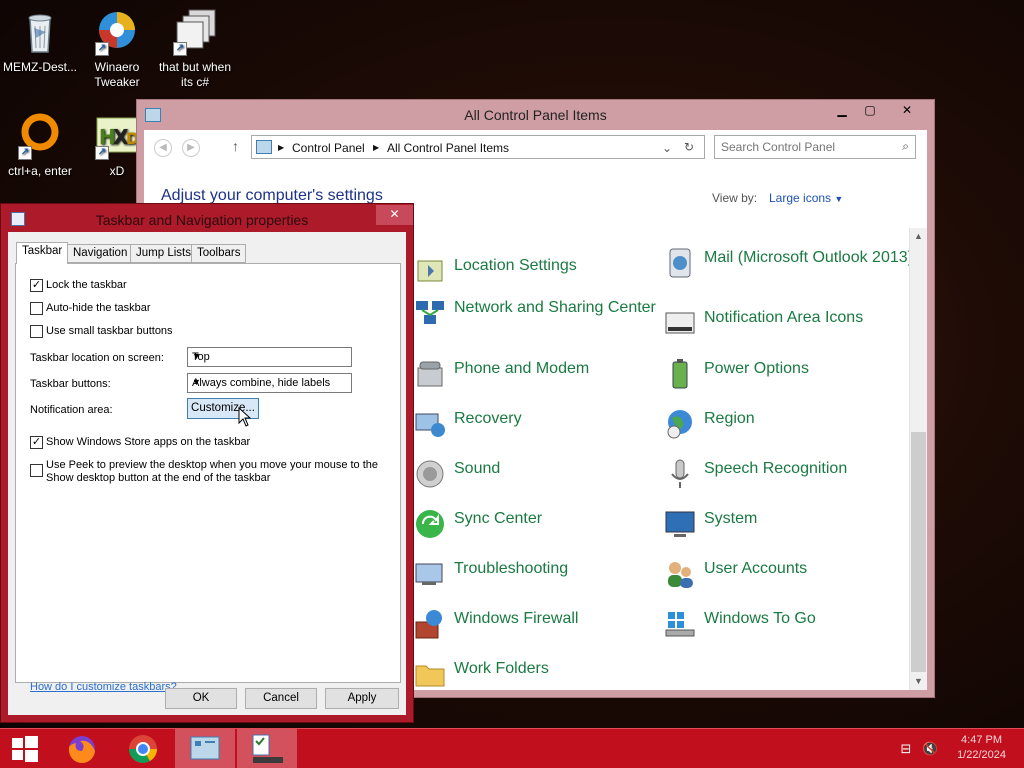 The width and height of the screenshot is (1024, 768). Describe the element at coordinates (195, 49) in the screenshot. I see `desktop-icon-that-but-when: ↗ that but when its c#` at that location.